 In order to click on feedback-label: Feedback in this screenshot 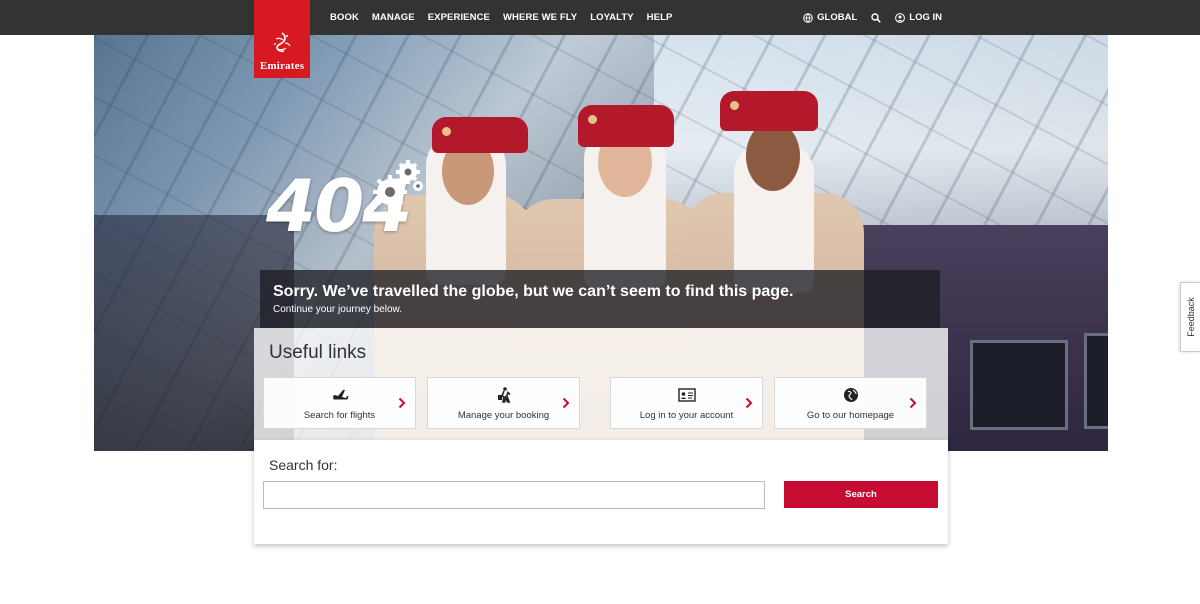, I will do `click(1190, 317)`.